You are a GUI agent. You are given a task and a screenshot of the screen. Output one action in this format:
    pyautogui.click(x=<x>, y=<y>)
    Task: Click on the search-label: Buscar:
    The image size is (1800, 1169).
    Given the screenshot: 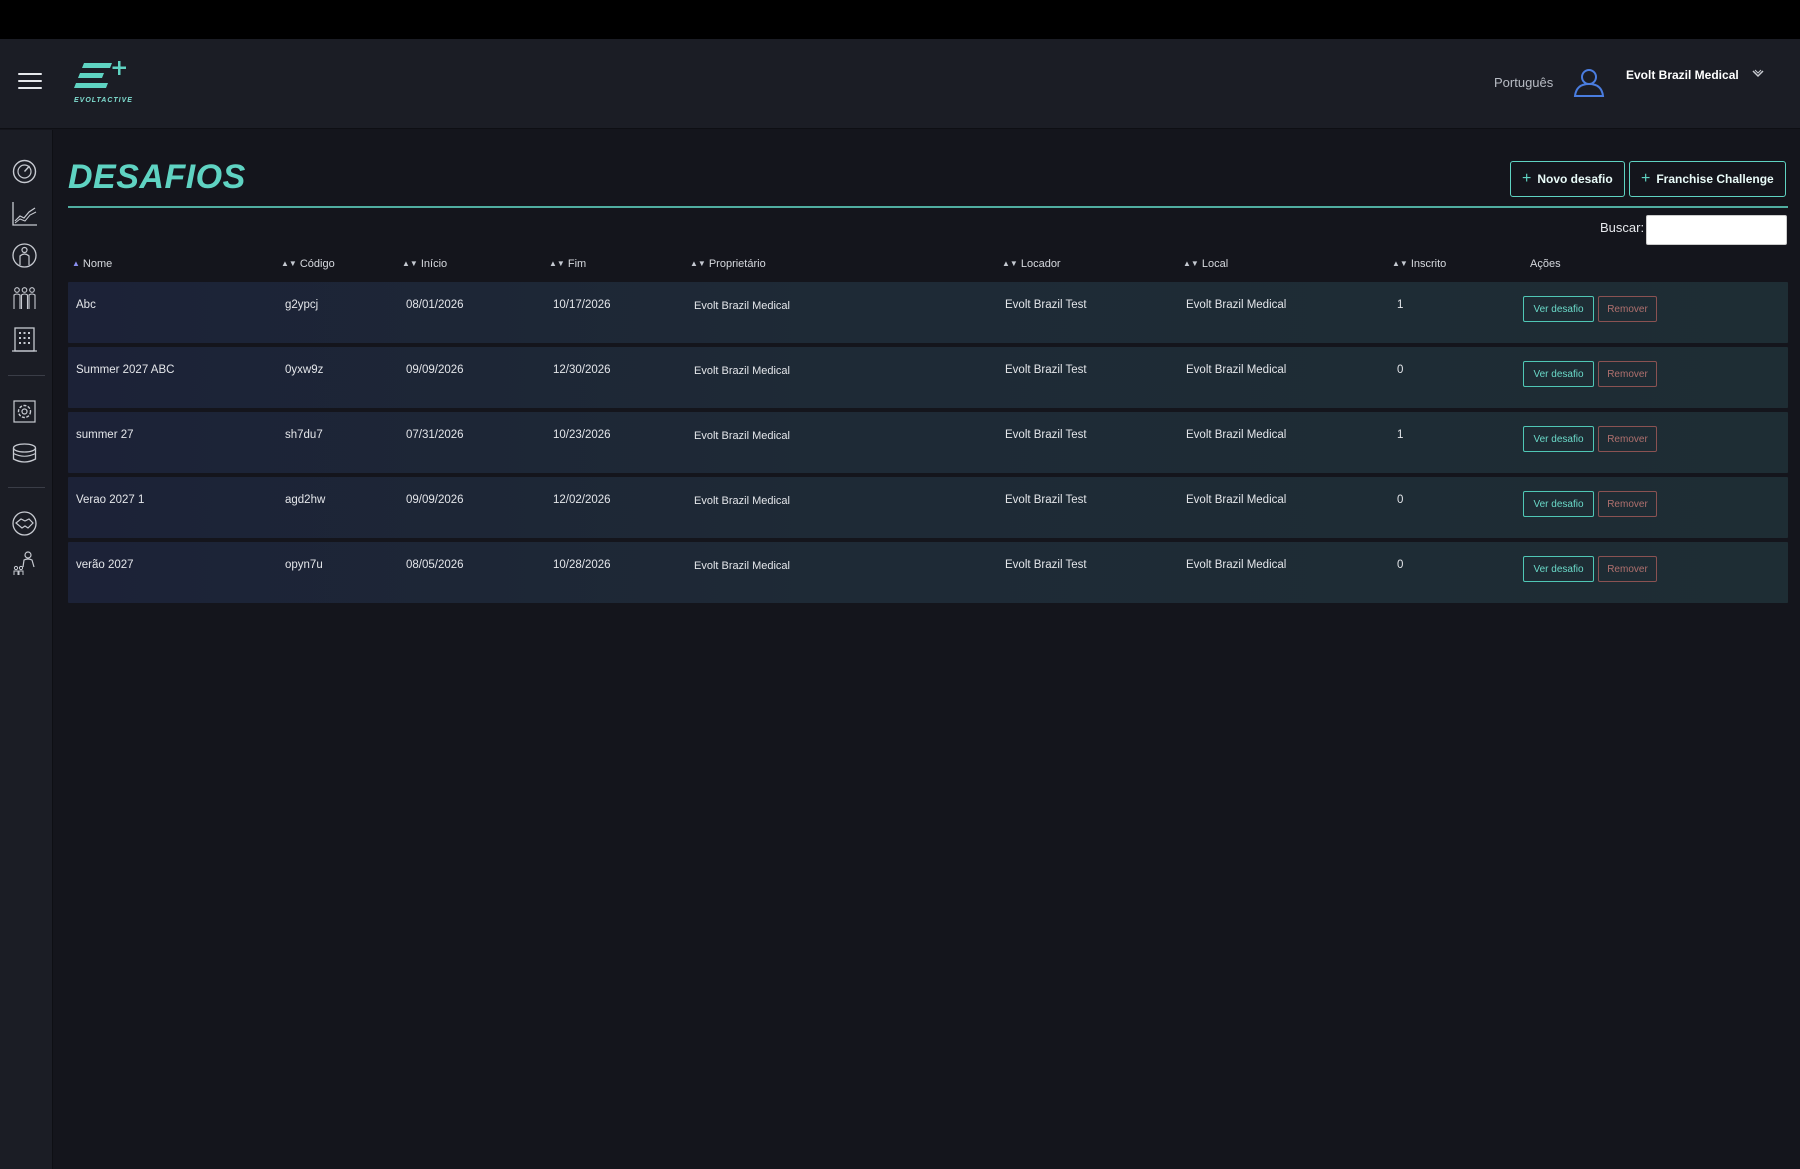 What is the action you would take?
    pyautogui.click(x=1622, y=227)
    